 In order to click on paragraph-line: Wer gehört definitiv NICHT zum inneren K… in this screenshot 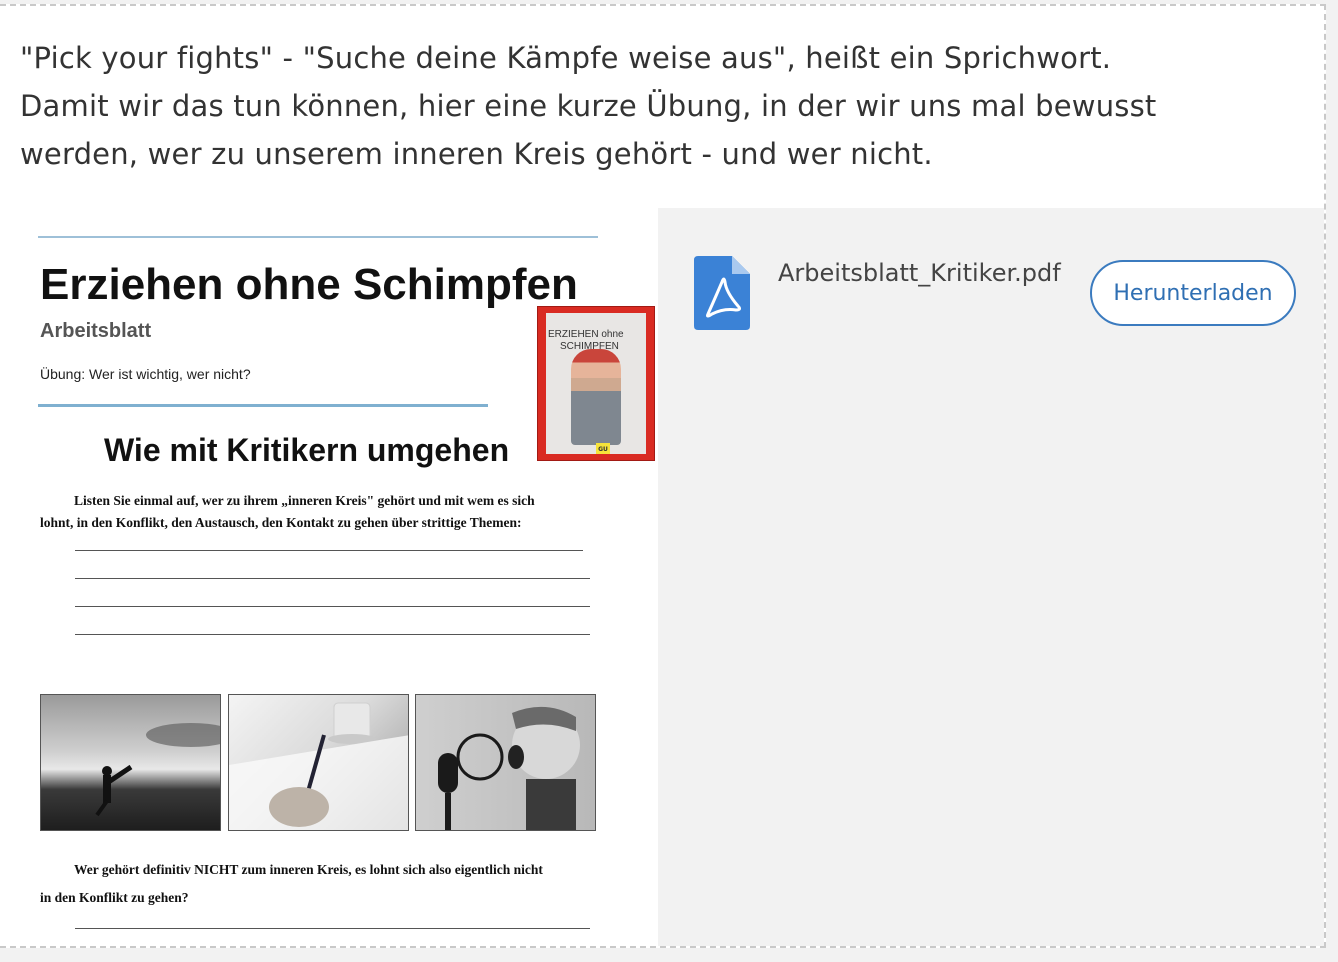, I will do `click(308, 869)`.